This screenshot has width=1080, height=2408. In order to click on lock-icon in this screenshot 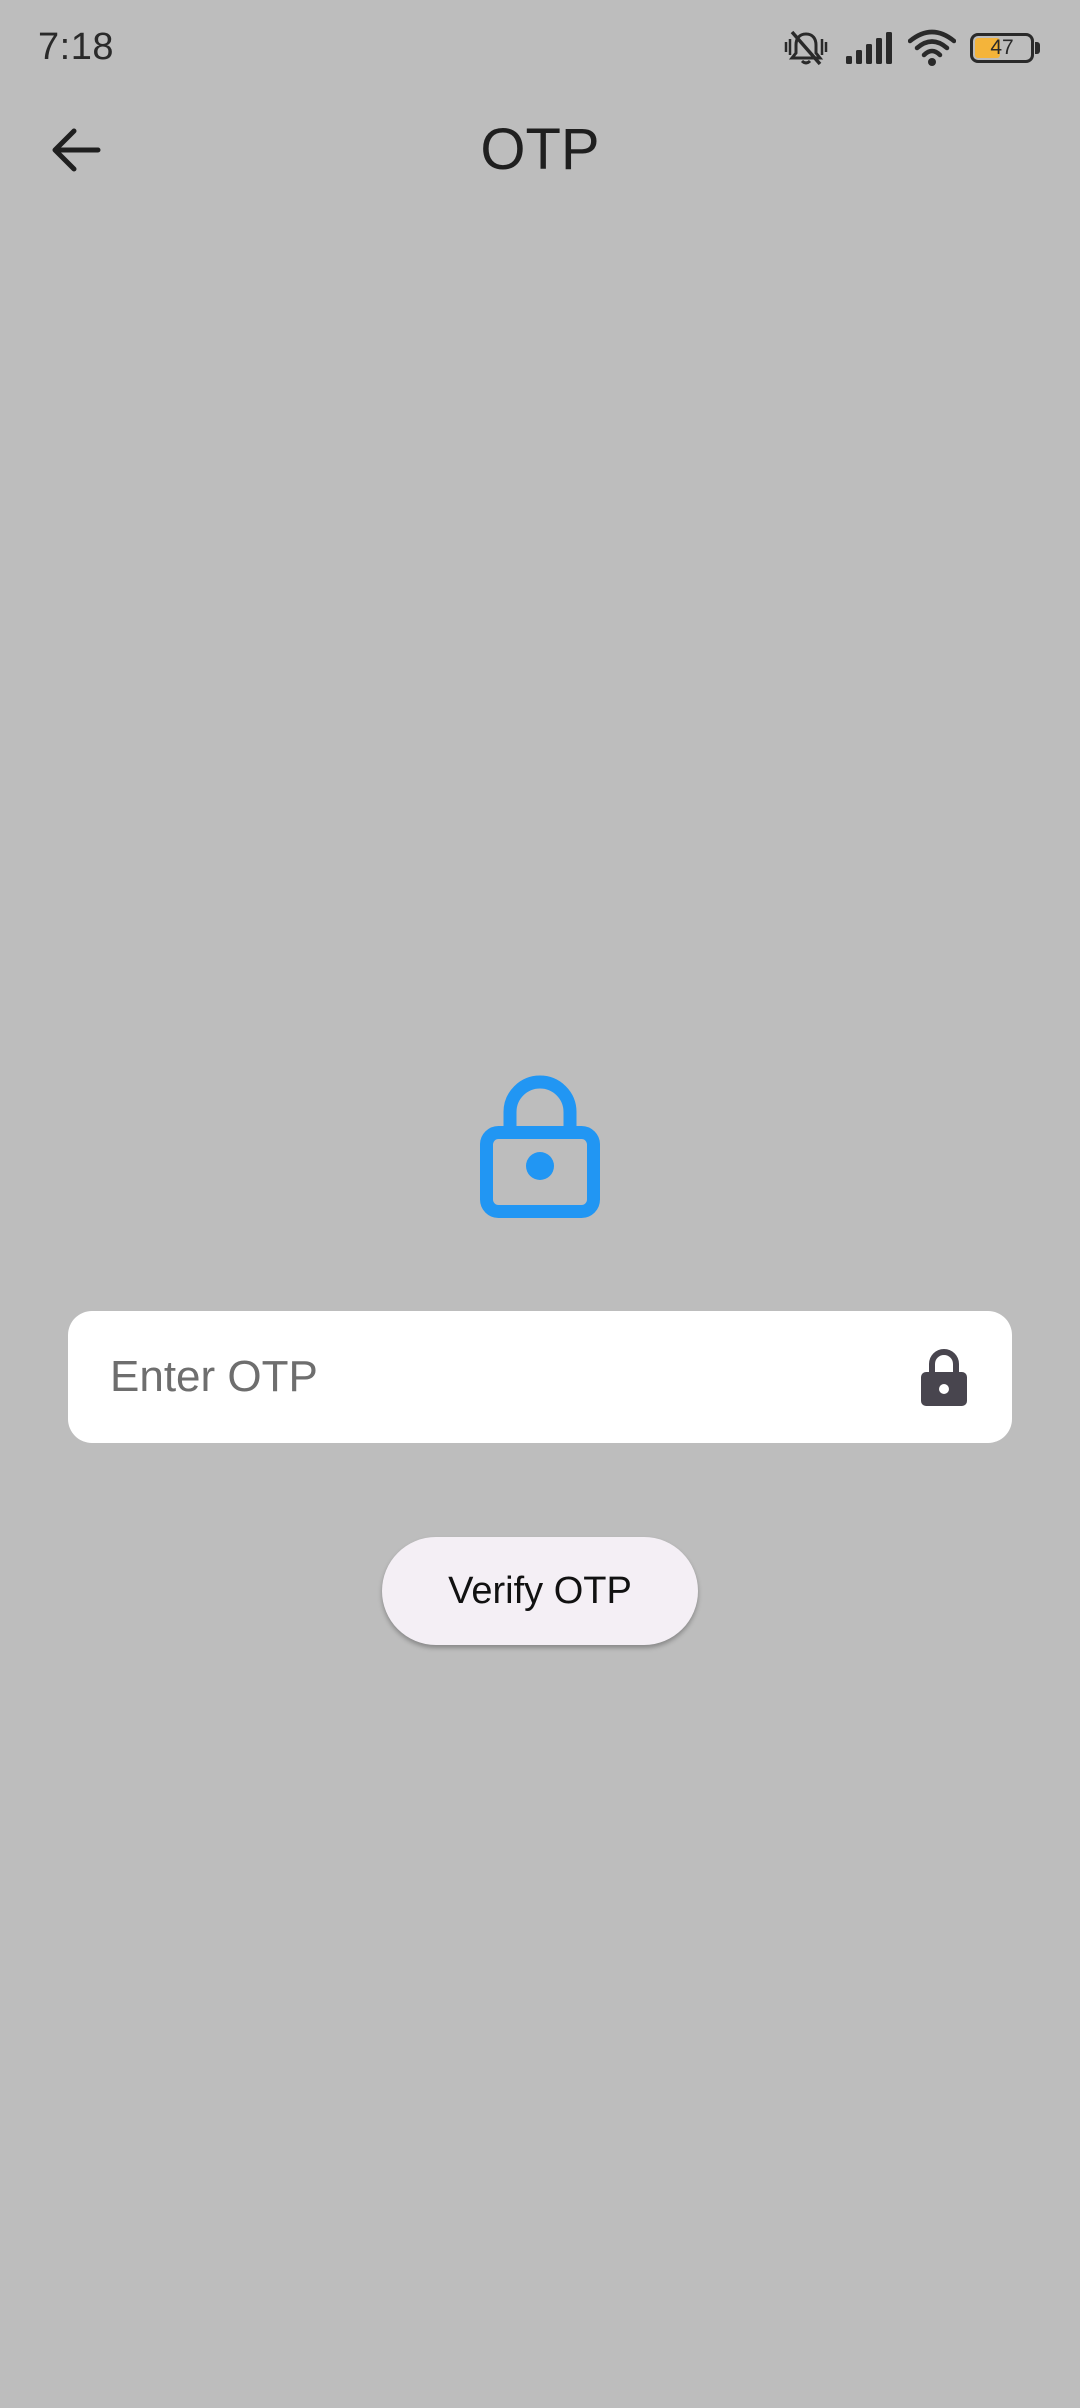, I will do `click(944, 1377)`.